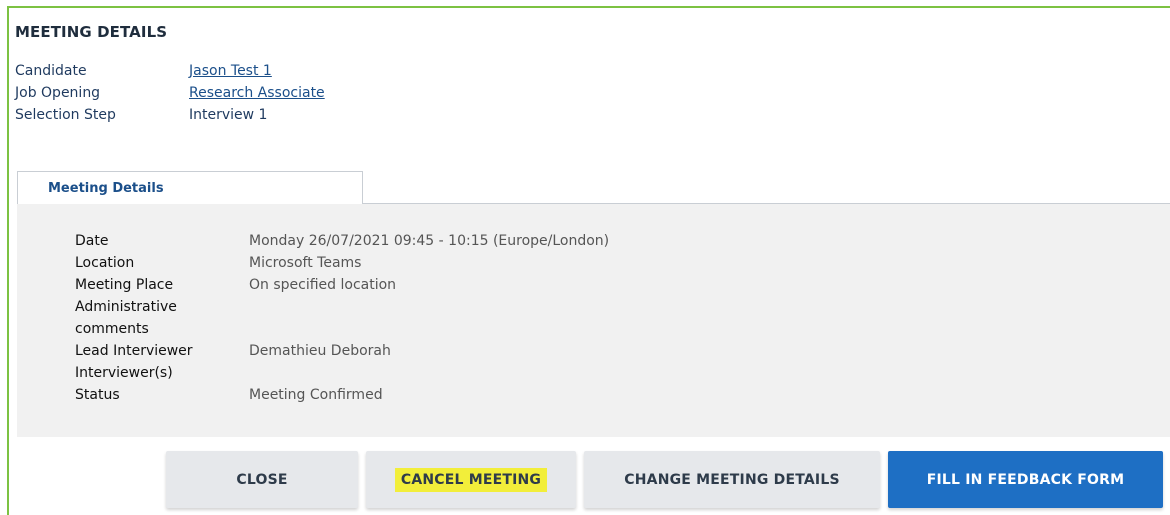 The width and height of the screenshot is (1170, 515). I want to click on change-meeting-details-button: CHANGE MEETING DETAILS, so click(732, 479).